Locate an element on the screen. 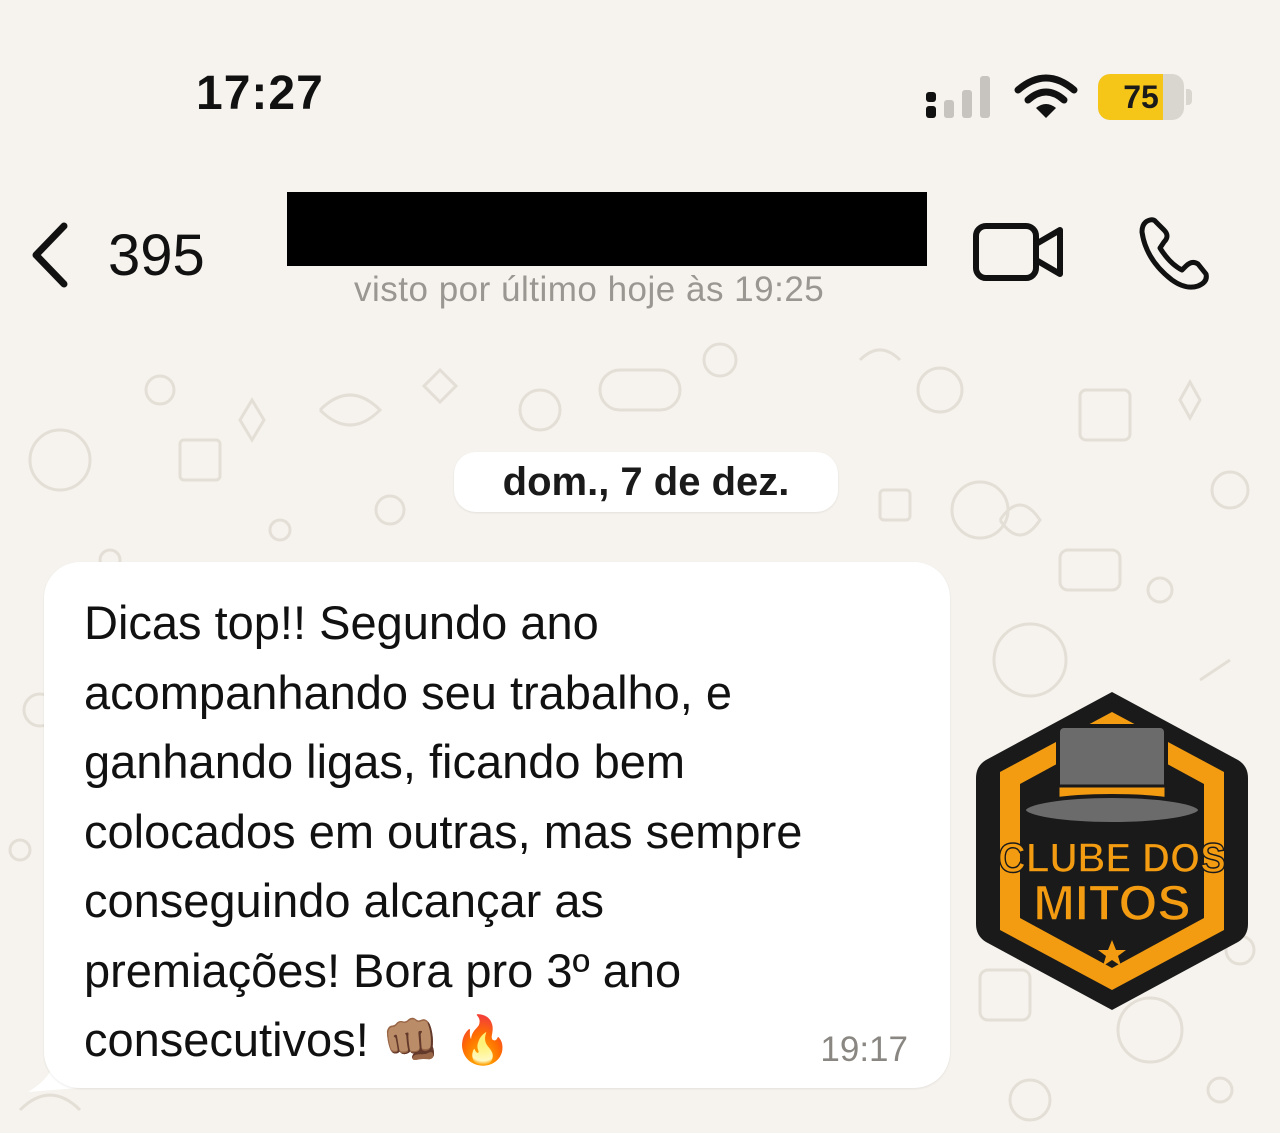 The image size is (1280, 1133). last-seen-status: visto por último hoje às 19:25 is located at coordinates (589, 289).